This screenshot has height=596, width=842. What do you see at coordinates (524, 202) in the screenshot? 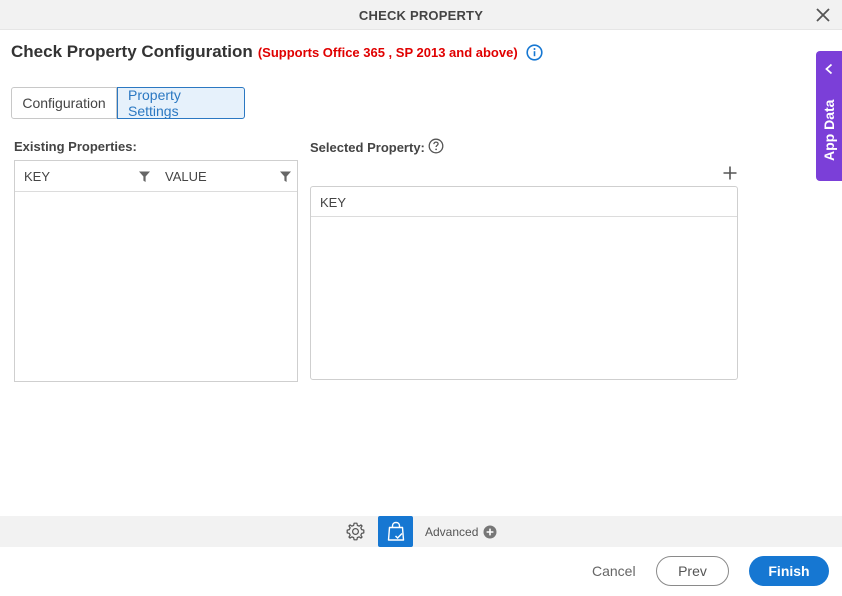
I see `grid-header: KEY` at bounding box center [524, 202].